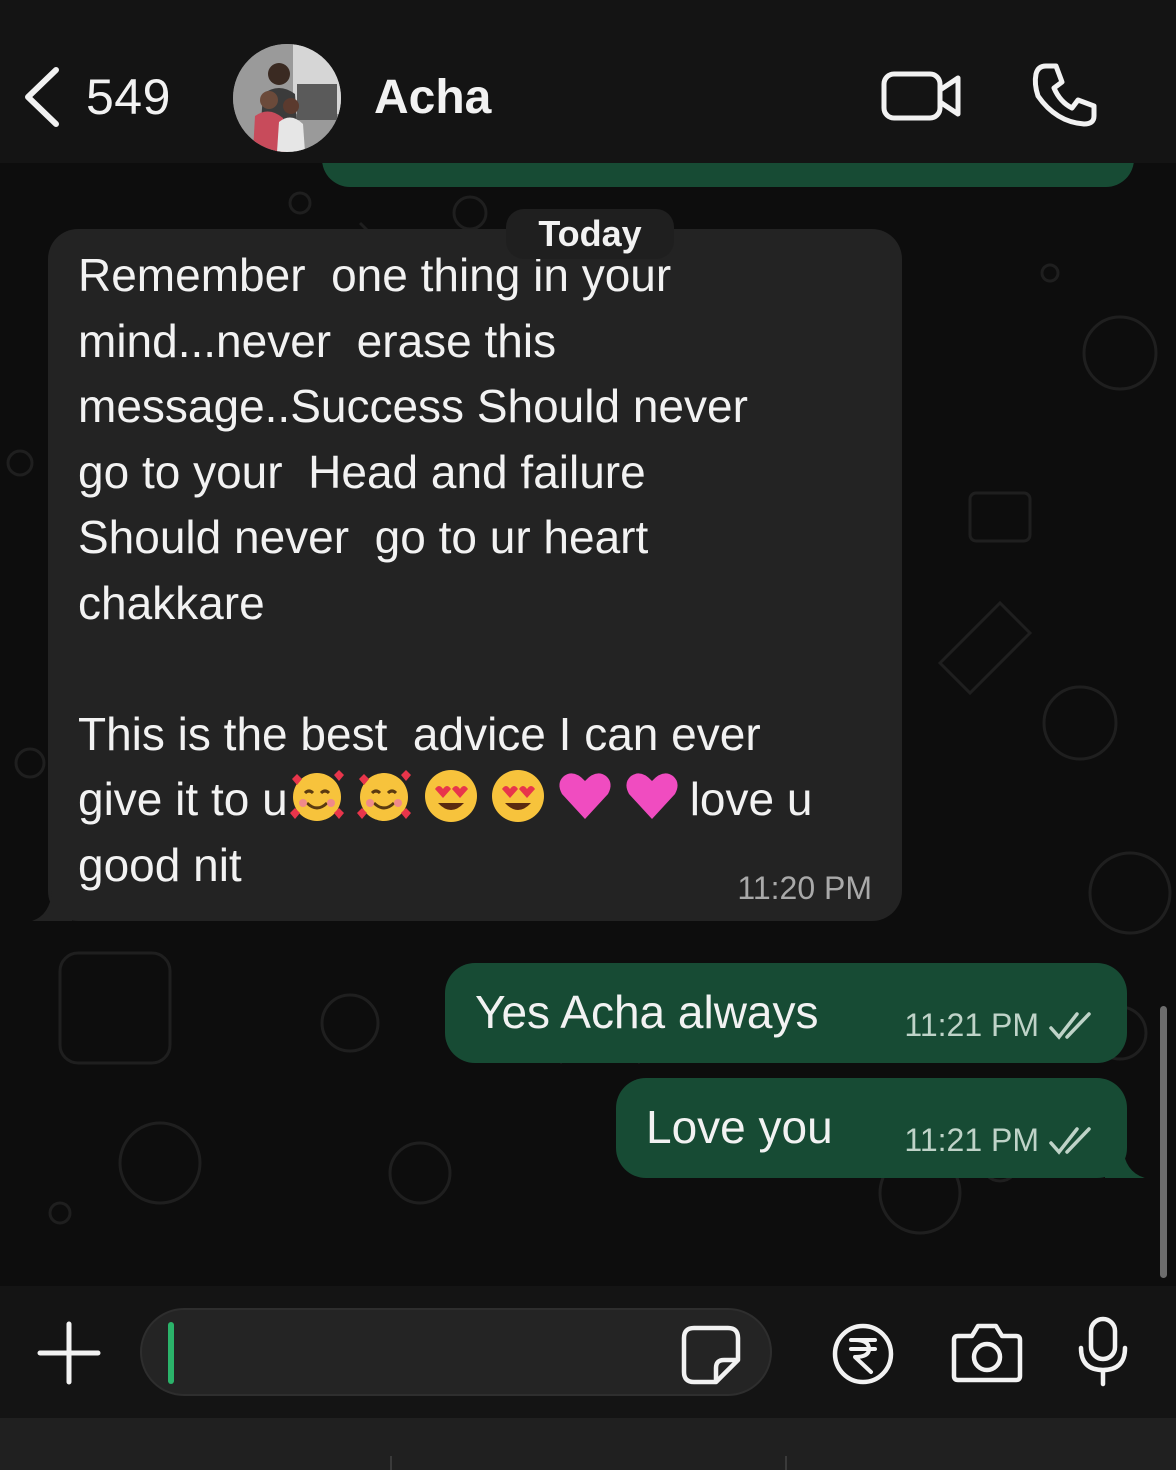 The height and width of the screenshot is (1470, 1176). Describe the element at coordinates (183, 799) in the screenshot. I see `message-line: give it to u` at that location.